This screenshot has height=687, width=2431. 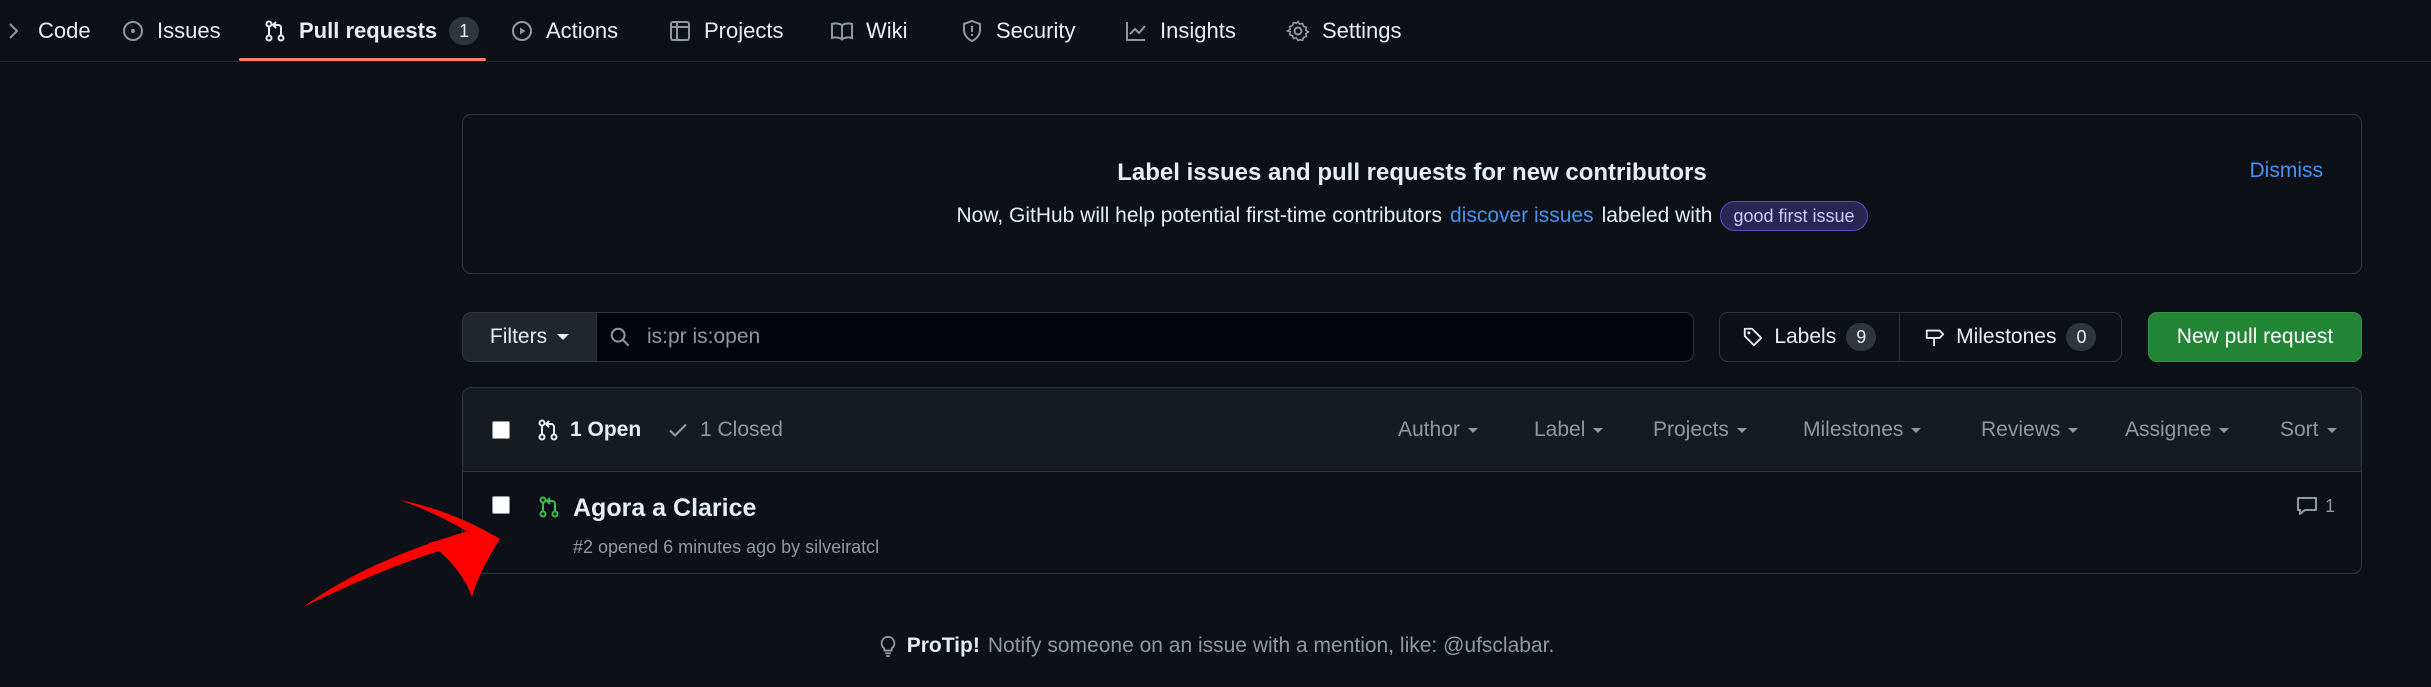 I want to click on reviews-dropdown: Reviews, so click(x=2030, y=430).